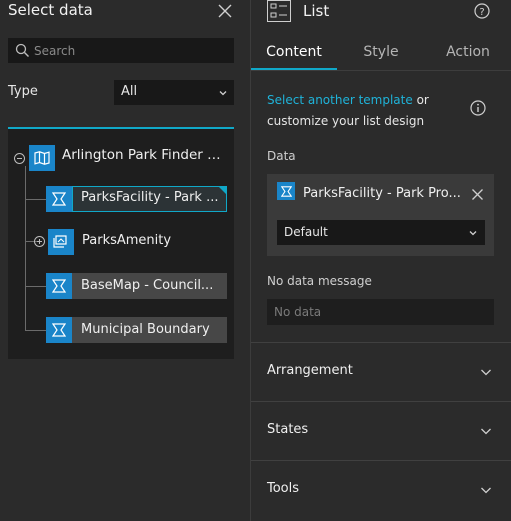 The width and height of the screenshot is (511, 521). I want to click on data-source-card: ParksFacility - Park Pro... Default, so click(380, 215).